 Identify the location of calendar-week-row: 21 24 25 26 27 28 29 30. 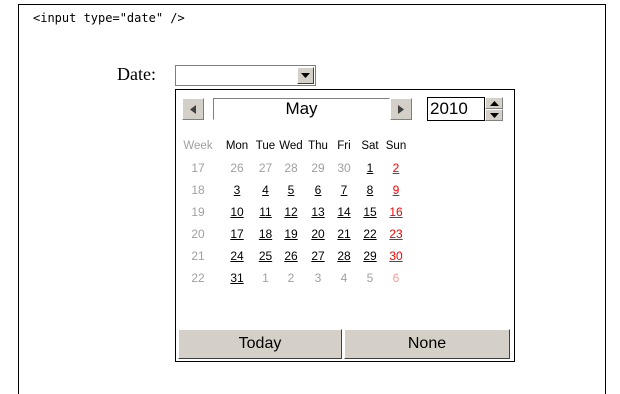
(292, 256).